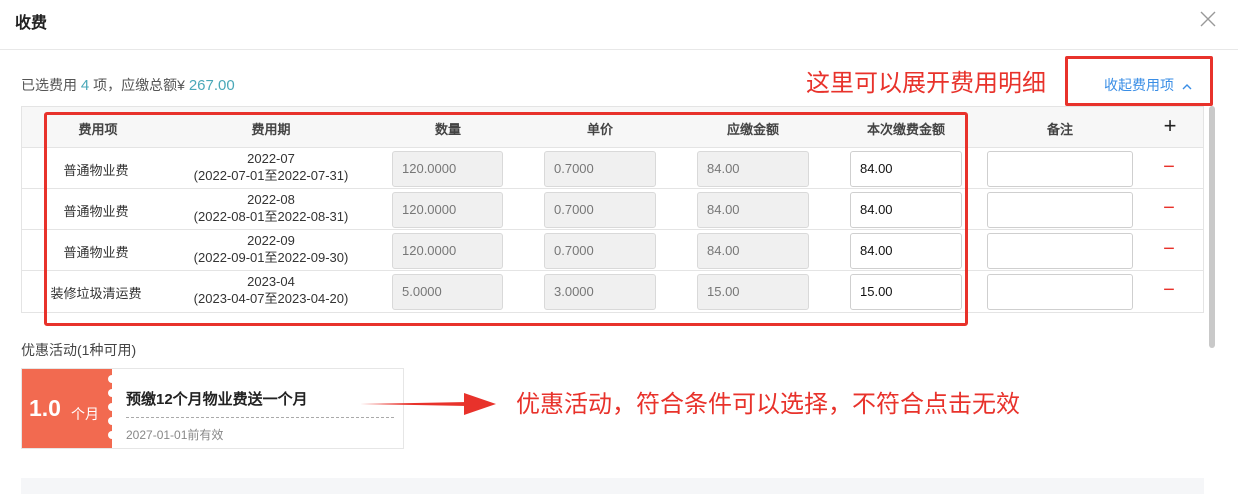 This screenshot has height=494, width=1238. Describe the element at coordinates (1212, 227) in the screenshot. I see `vertical-scrollbar` at that location.